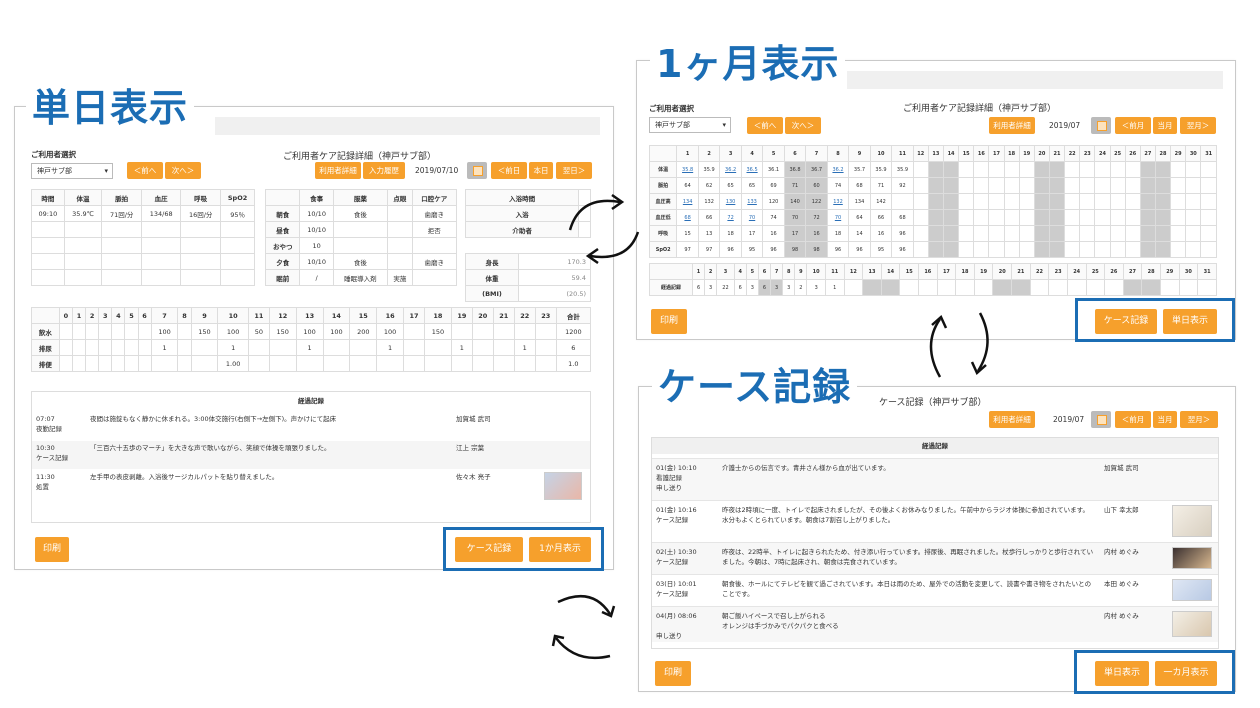  What do you see at coordinates (920, 153) in the screenshot?
I see `day-header: 12` at bounding box center [920, 153].